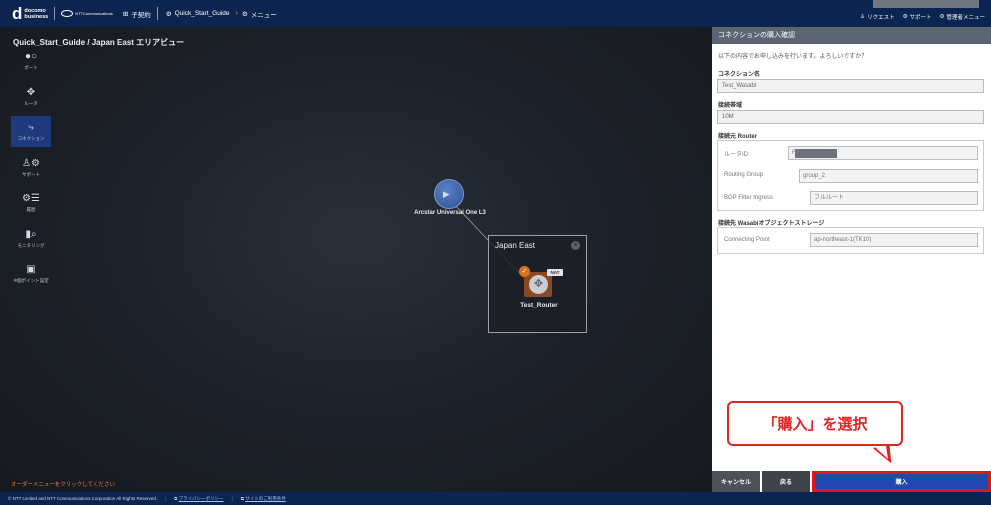 This screenshot has height=505, width=991. Describe the element at coordinates (736, 481) in the screenshot. I see `cancel-button: キャンセル` at that location.